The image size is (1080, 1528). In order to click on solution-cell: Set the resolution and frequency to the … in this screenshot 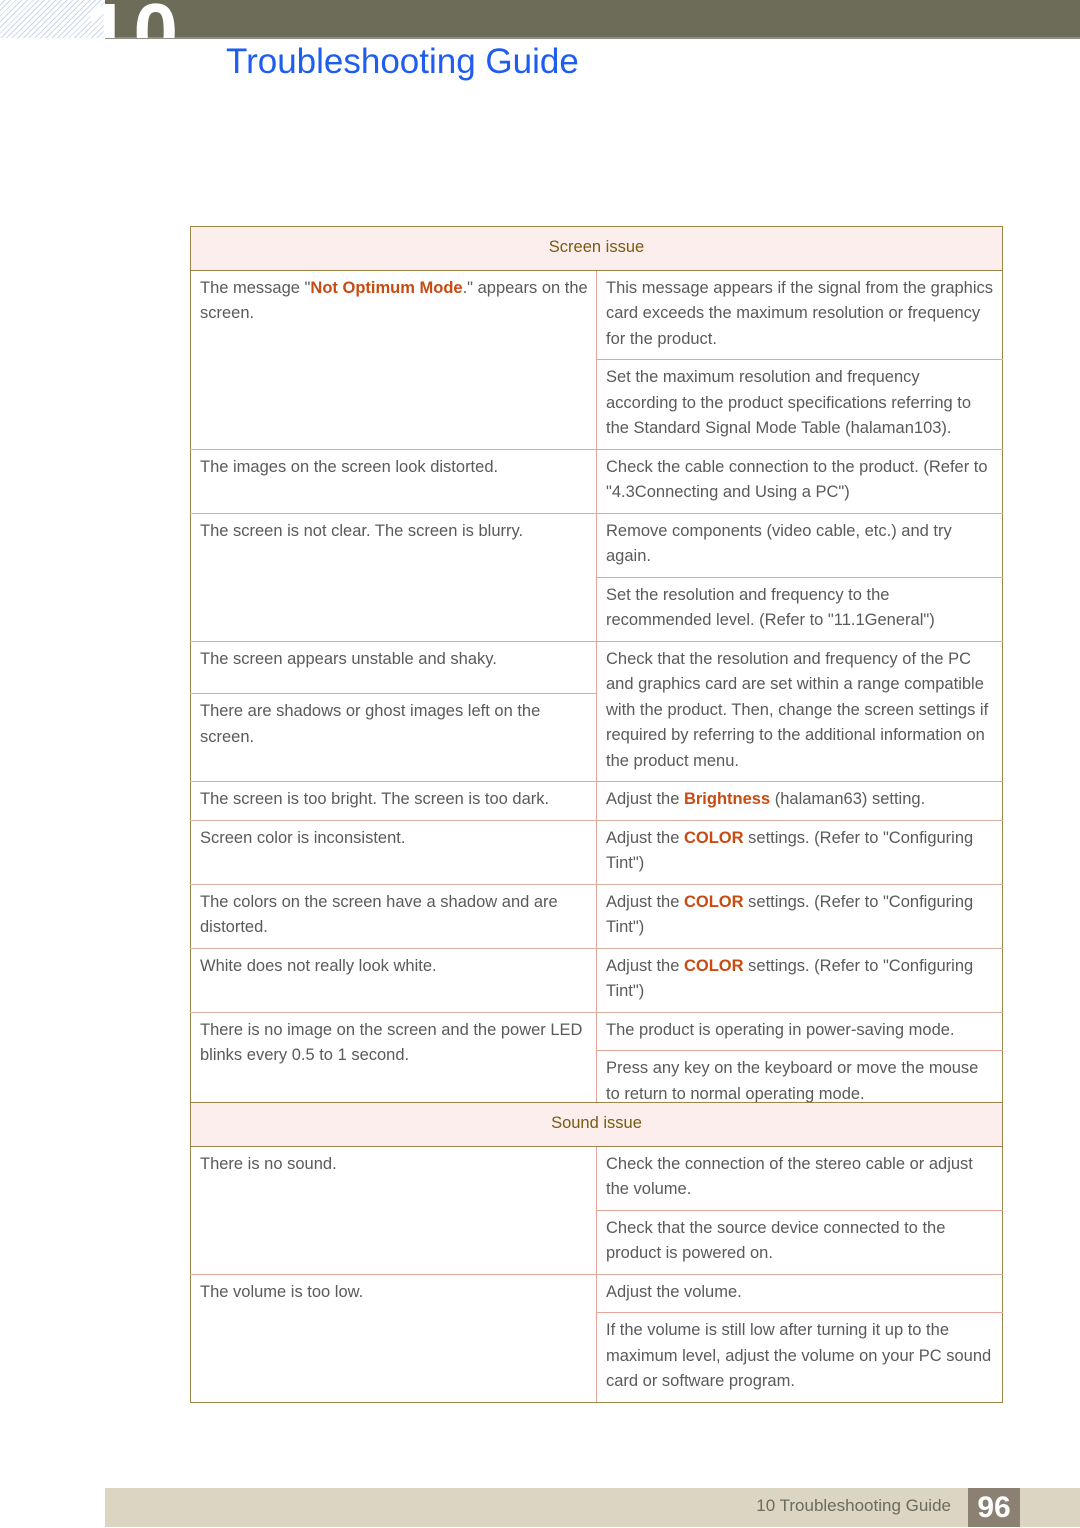, I will do `click(799, 609)`.